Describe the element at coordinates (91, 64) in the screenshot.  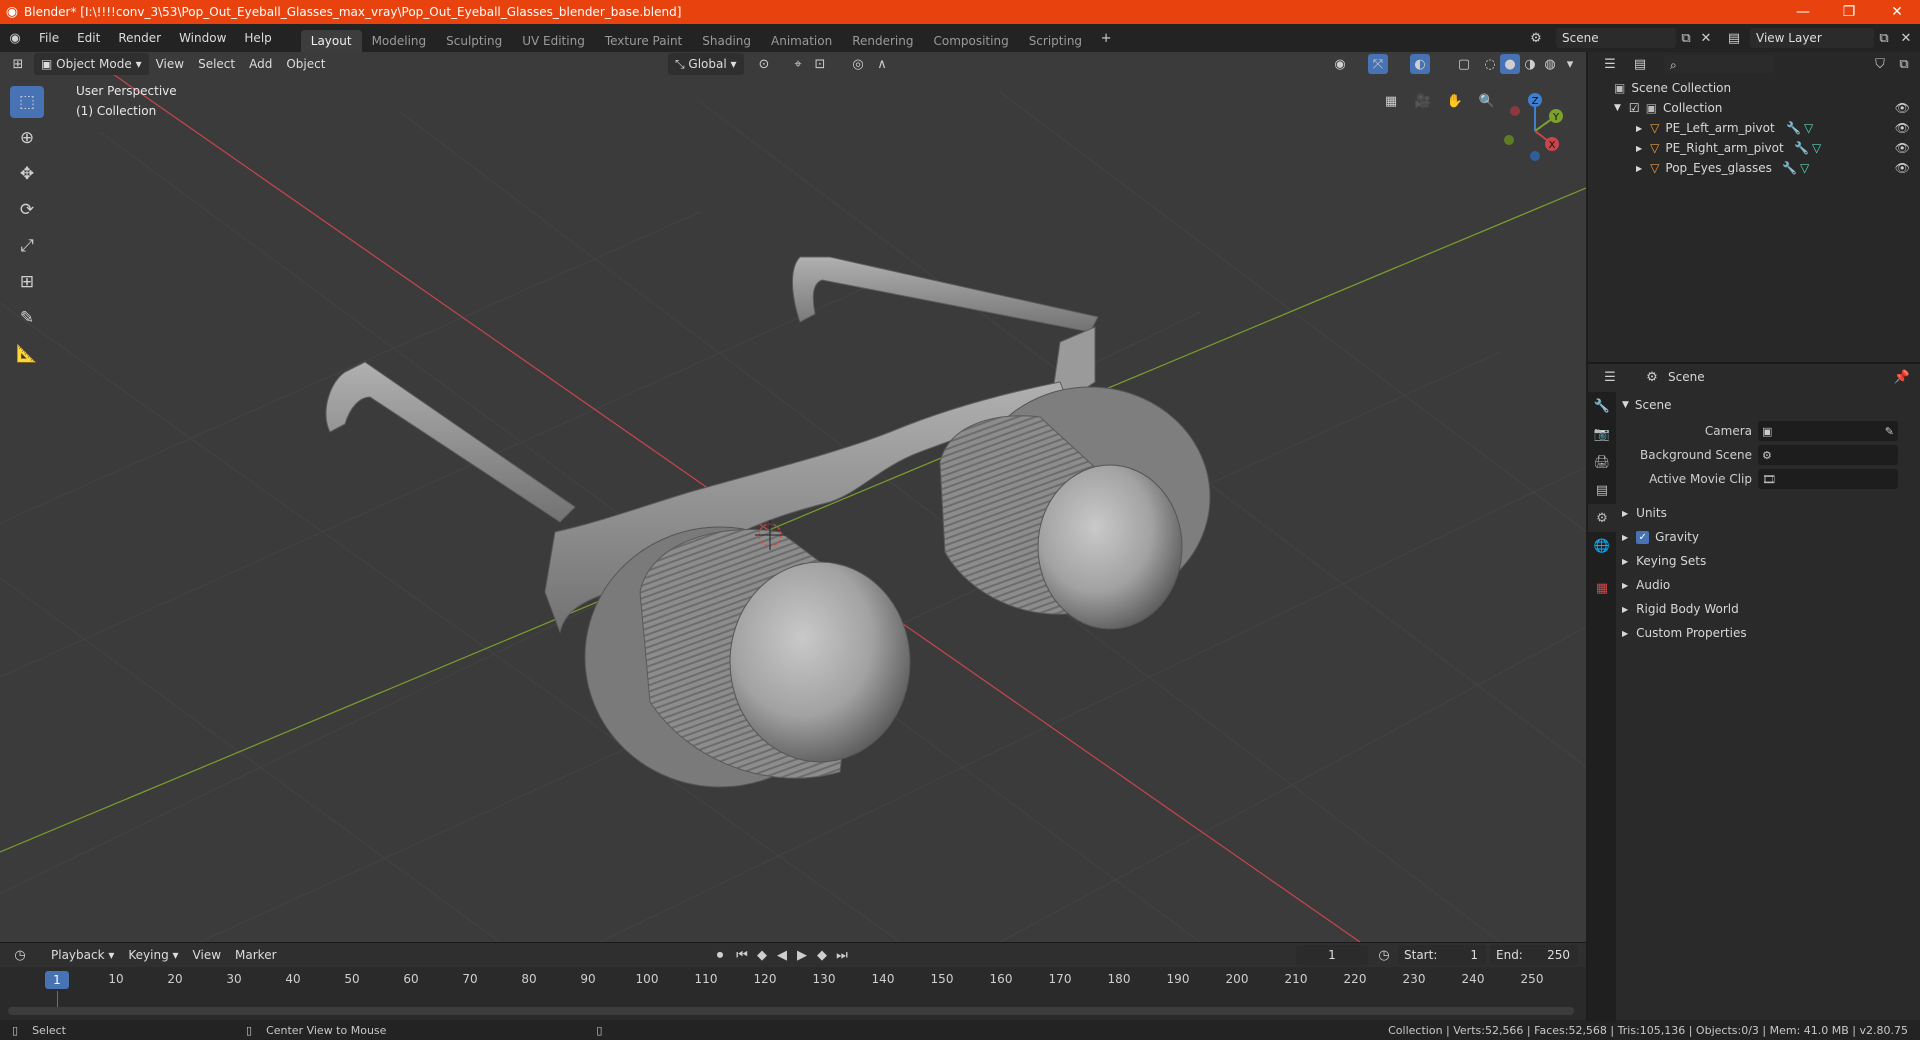
I see `mode-selector: ▣ Object Mode ▾` at that location.